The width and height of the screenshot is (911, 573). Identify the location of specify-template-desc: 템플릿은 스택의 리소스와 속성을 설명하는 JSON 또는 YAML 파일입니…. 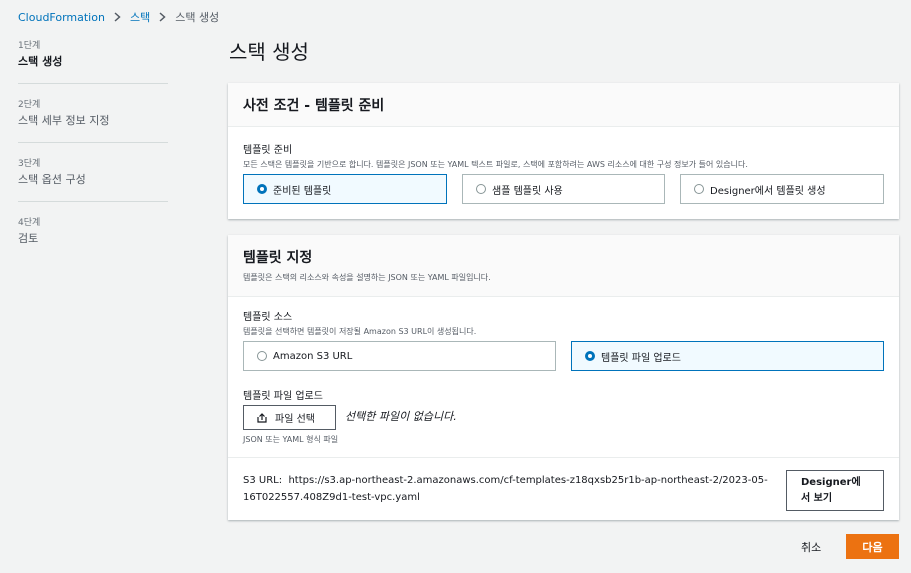
(367, 277).